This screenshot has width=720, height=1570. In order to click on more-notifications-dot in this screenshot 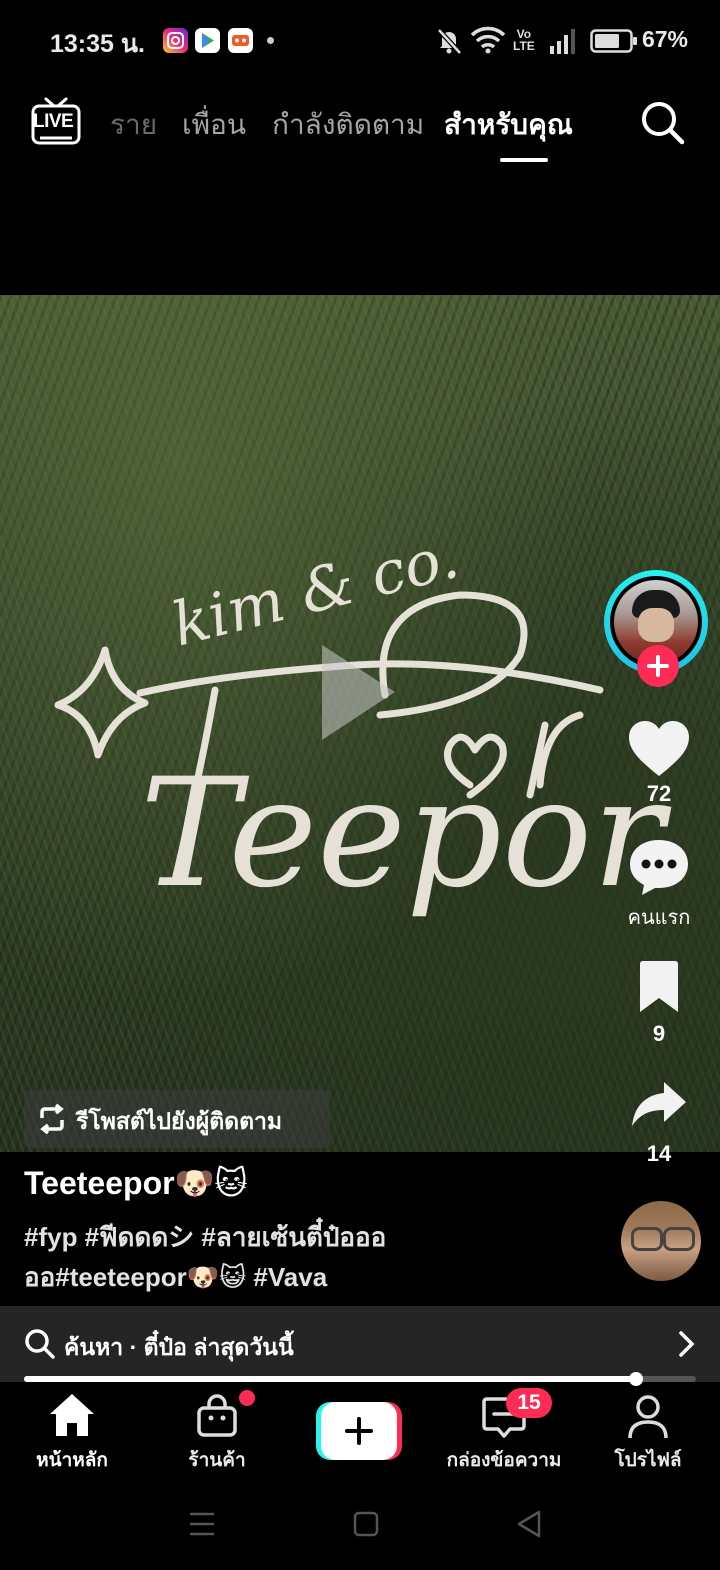, I will do `click(270, 40)`.